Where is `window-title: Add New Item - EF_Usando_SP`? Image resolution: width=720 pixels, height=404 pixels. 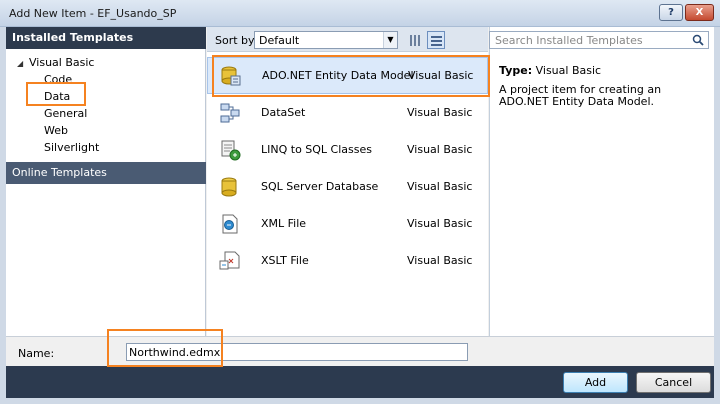
window-title: Add New Item - EF_Usando_SP is located at coordinates (93, 13).